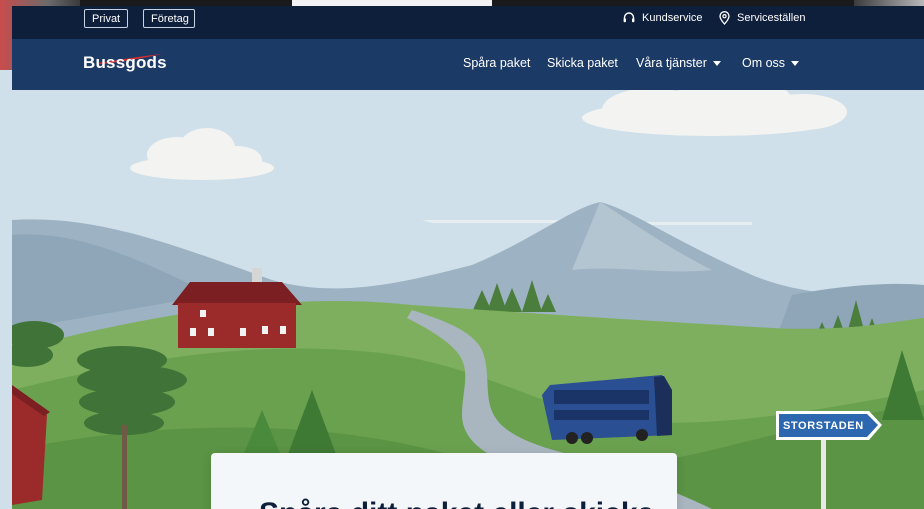 The height and width of the screenshot is (509, 924). Describe the element at coordinates (125, 63) in the screenshot. I see `bussgods-logo: Bussgods` at that location.